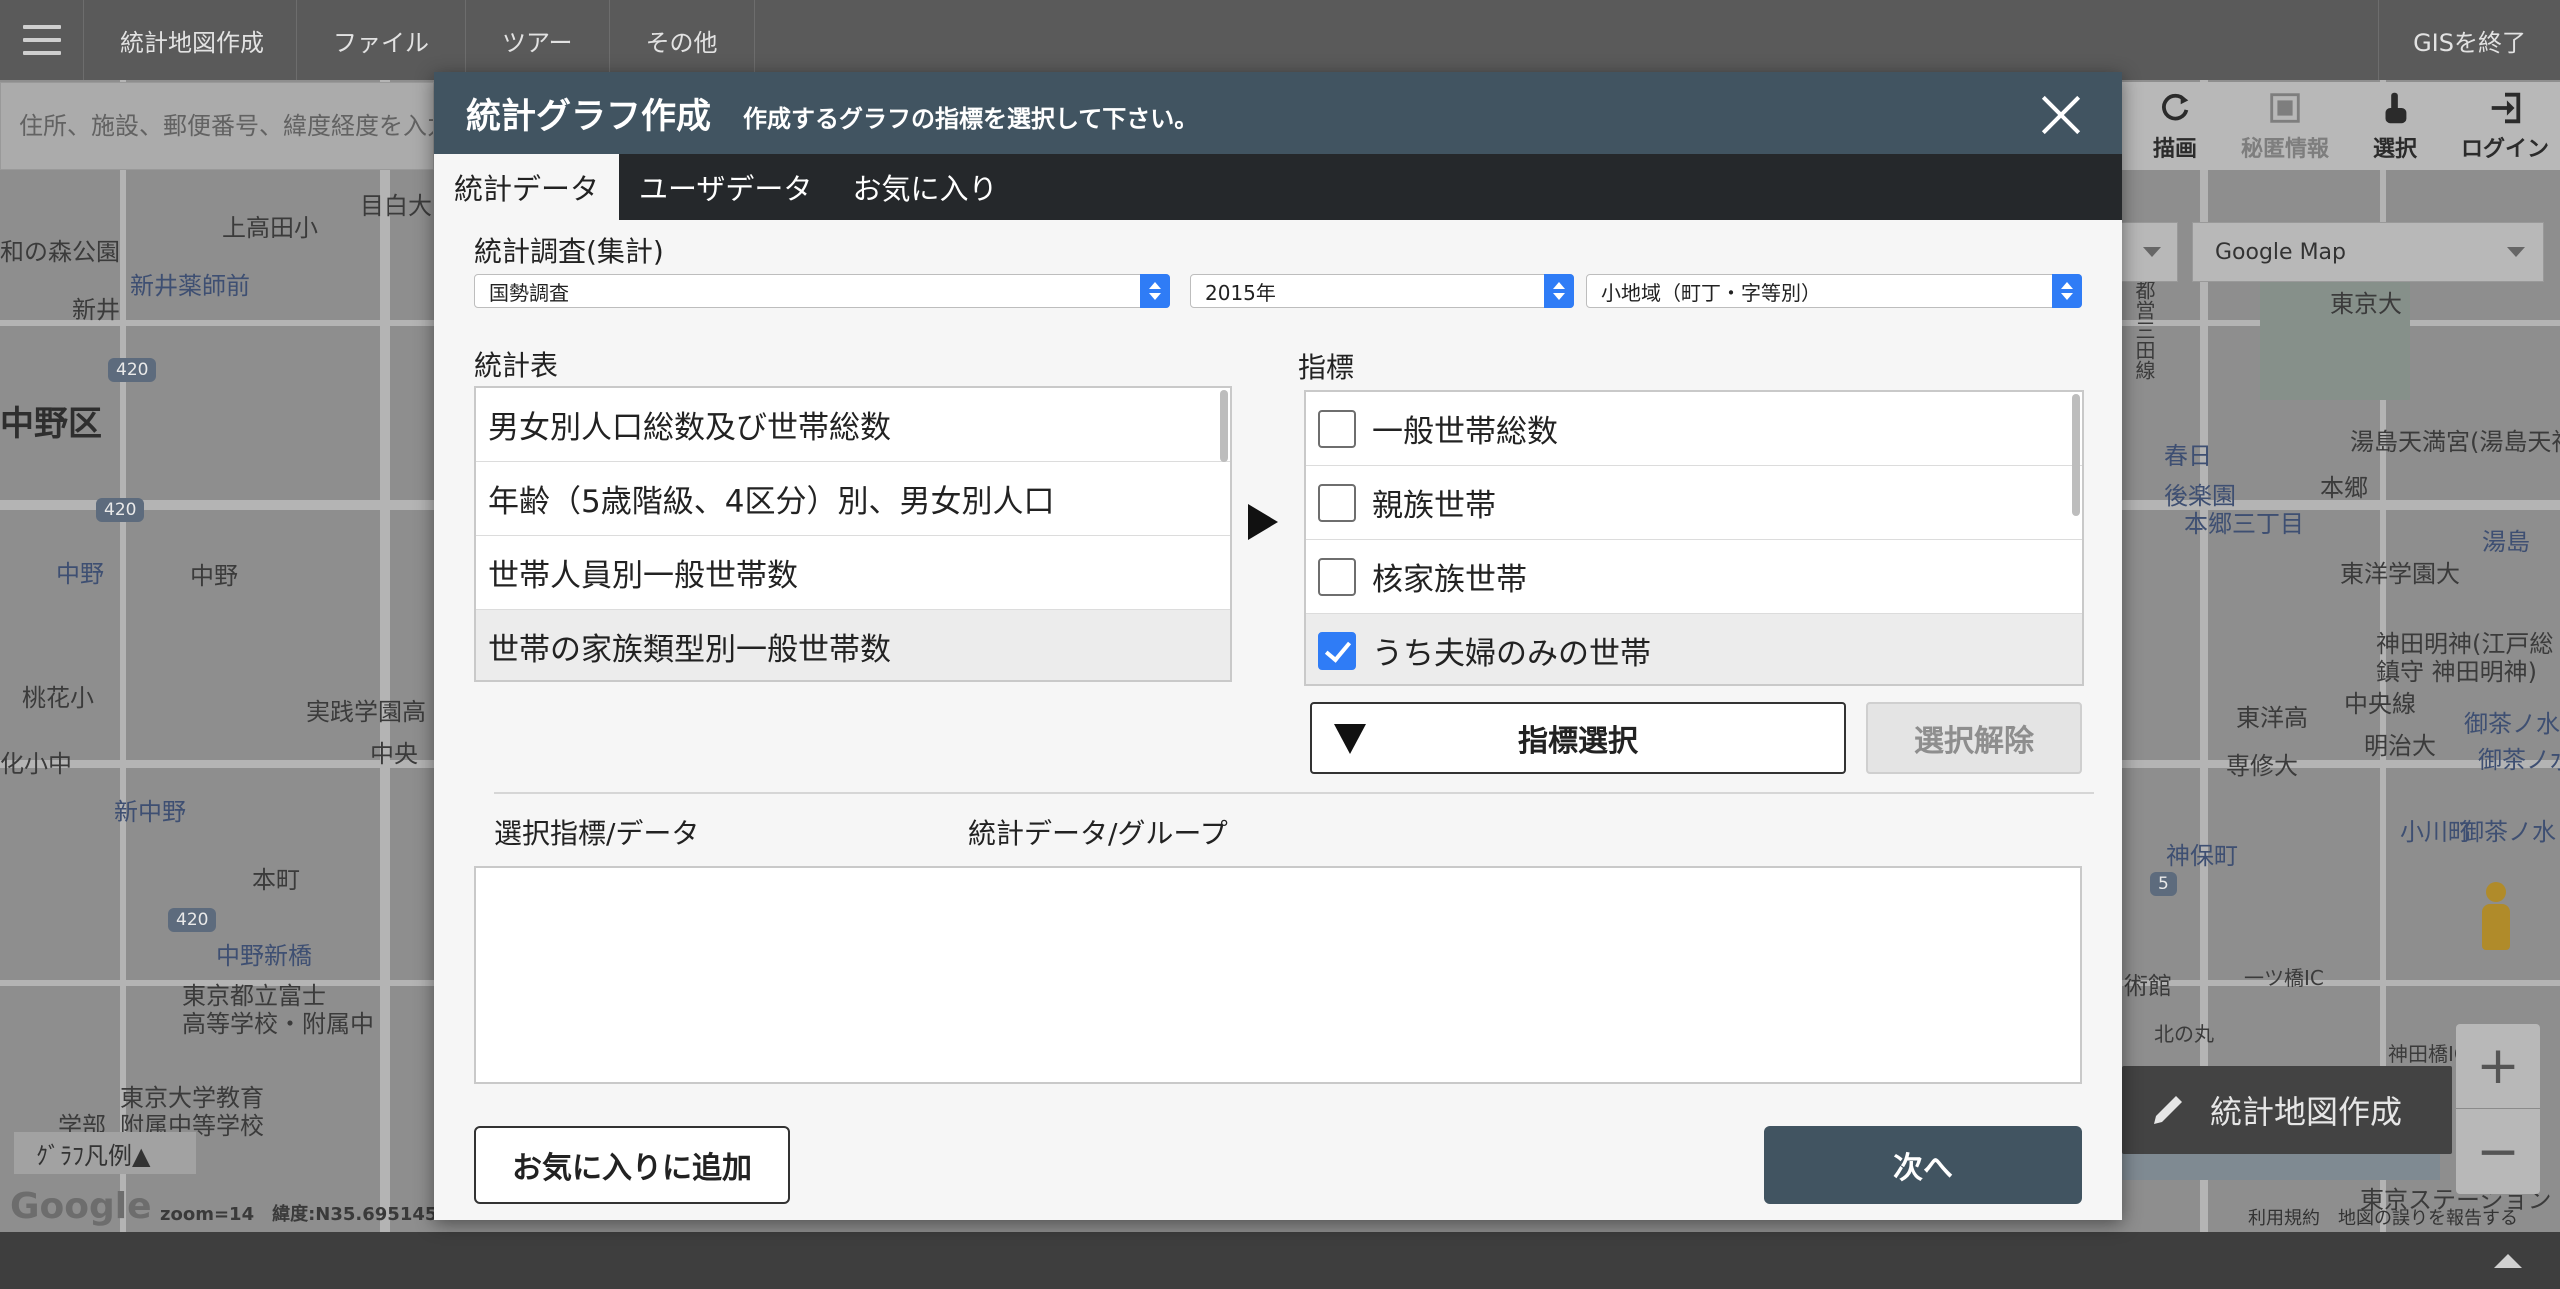 The width and height of the screenshot is (2560, 1289). What do you see at coordinates (2498, 1066) in the screenshot?
I see `zoom-in-button: +` at bounding box center [2498, 1066].